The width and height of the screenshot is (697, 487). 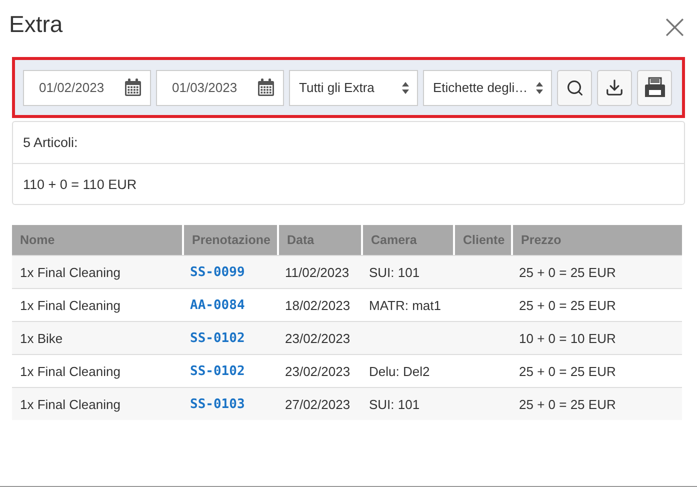 What do you see at coordinates (319, 403) in the screenshot?
I see `table-cell: 27/02/2023` at bounding box center [319, 403].